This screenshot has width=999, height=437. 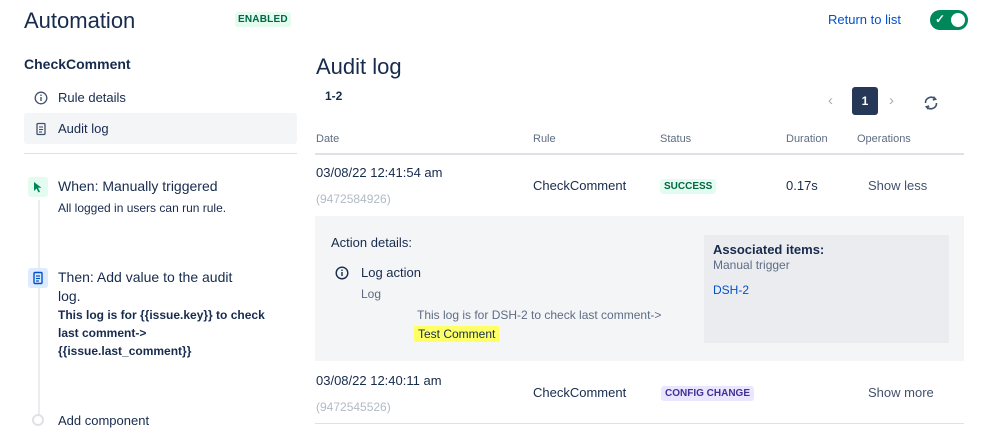 What do you see at coordinates (802, 185) in the screenshot?
I see `row-duration: 0.17s` at bounding box center [802, 185].